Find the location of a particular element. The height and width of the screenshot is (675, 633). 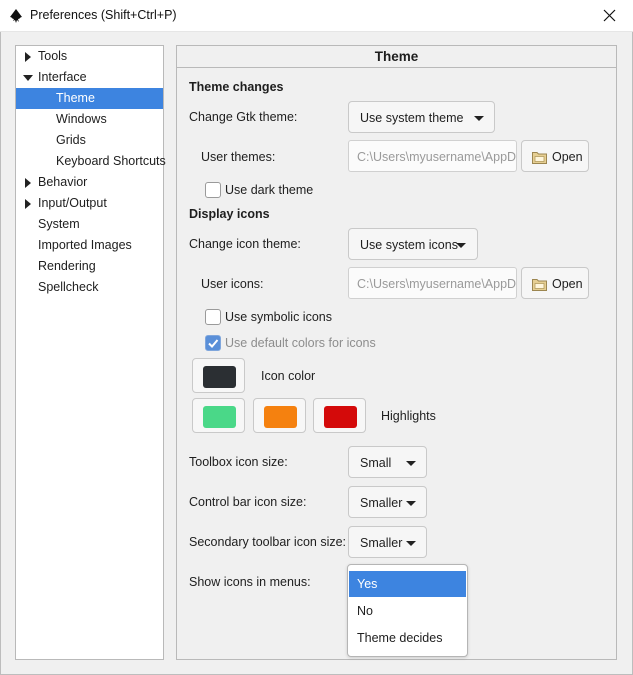

control-bar-size-dropdown: Smaller is located at coordinates (387, 502).